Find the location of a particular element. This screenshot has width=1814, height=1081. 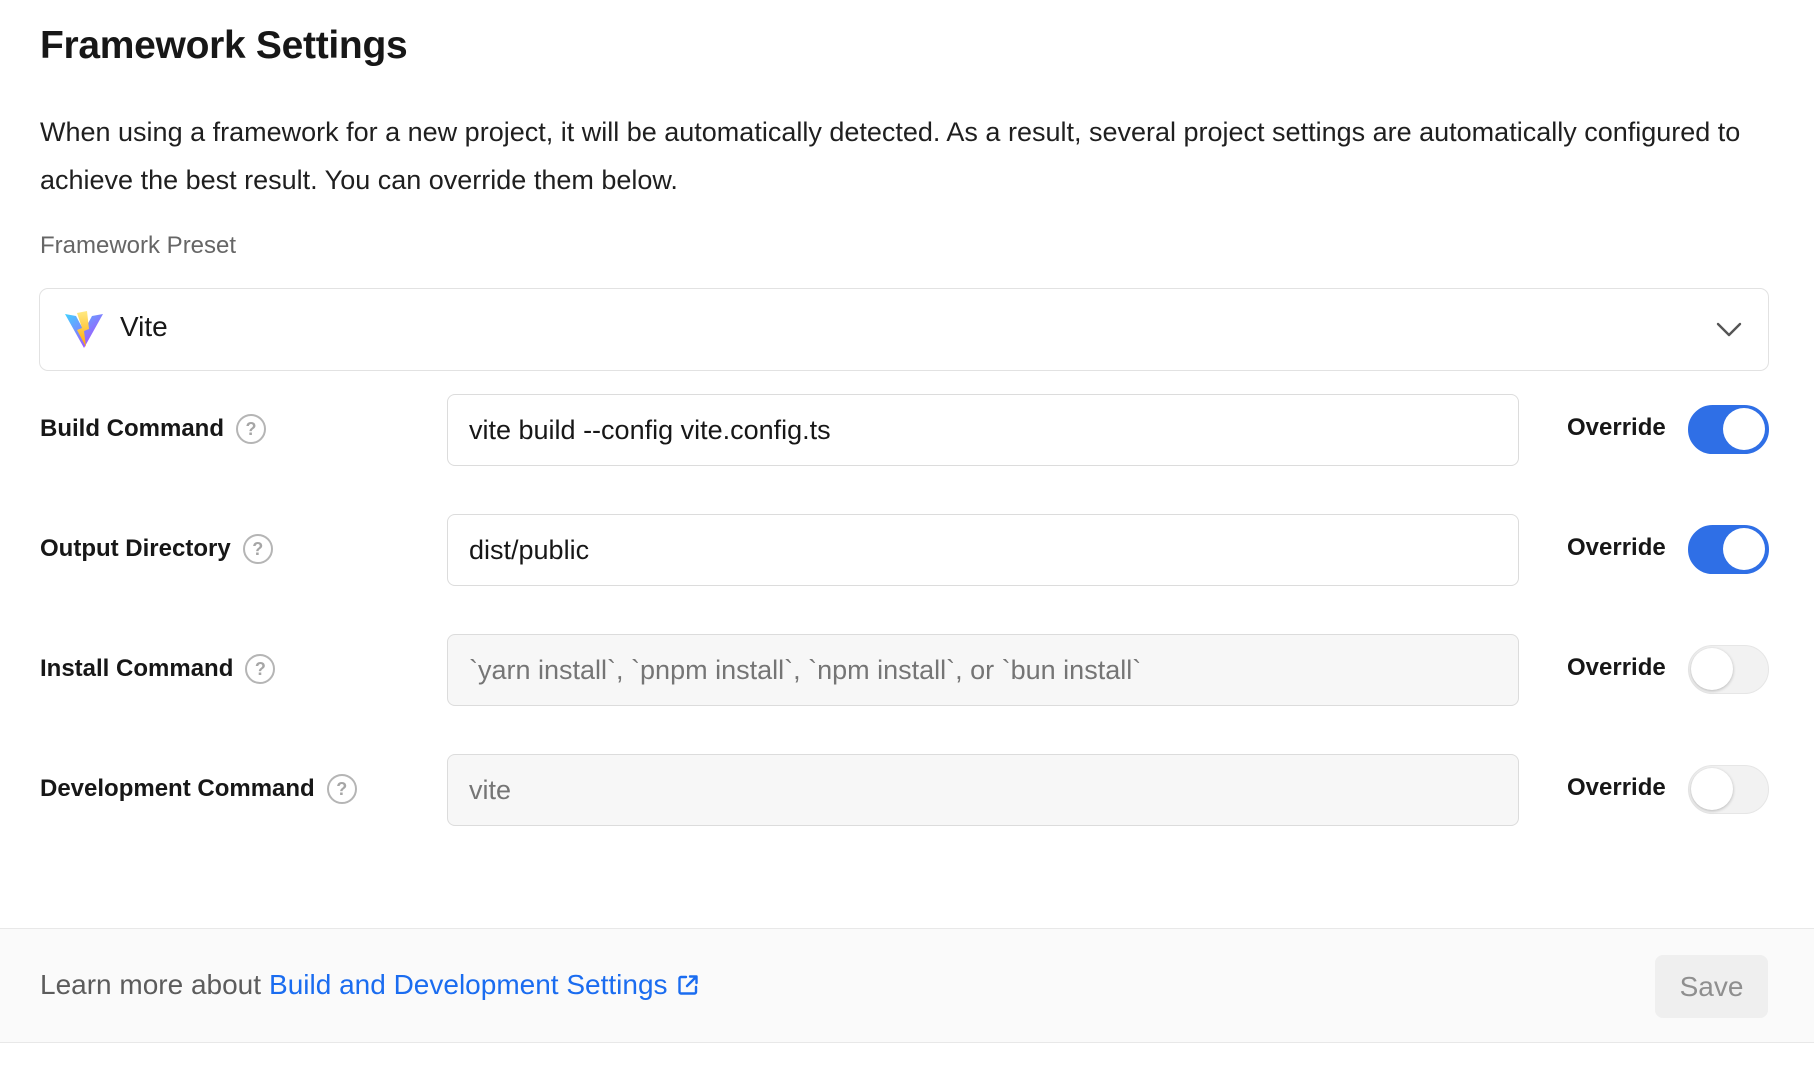

save-button: Save is located at coordinates (1711, 986).